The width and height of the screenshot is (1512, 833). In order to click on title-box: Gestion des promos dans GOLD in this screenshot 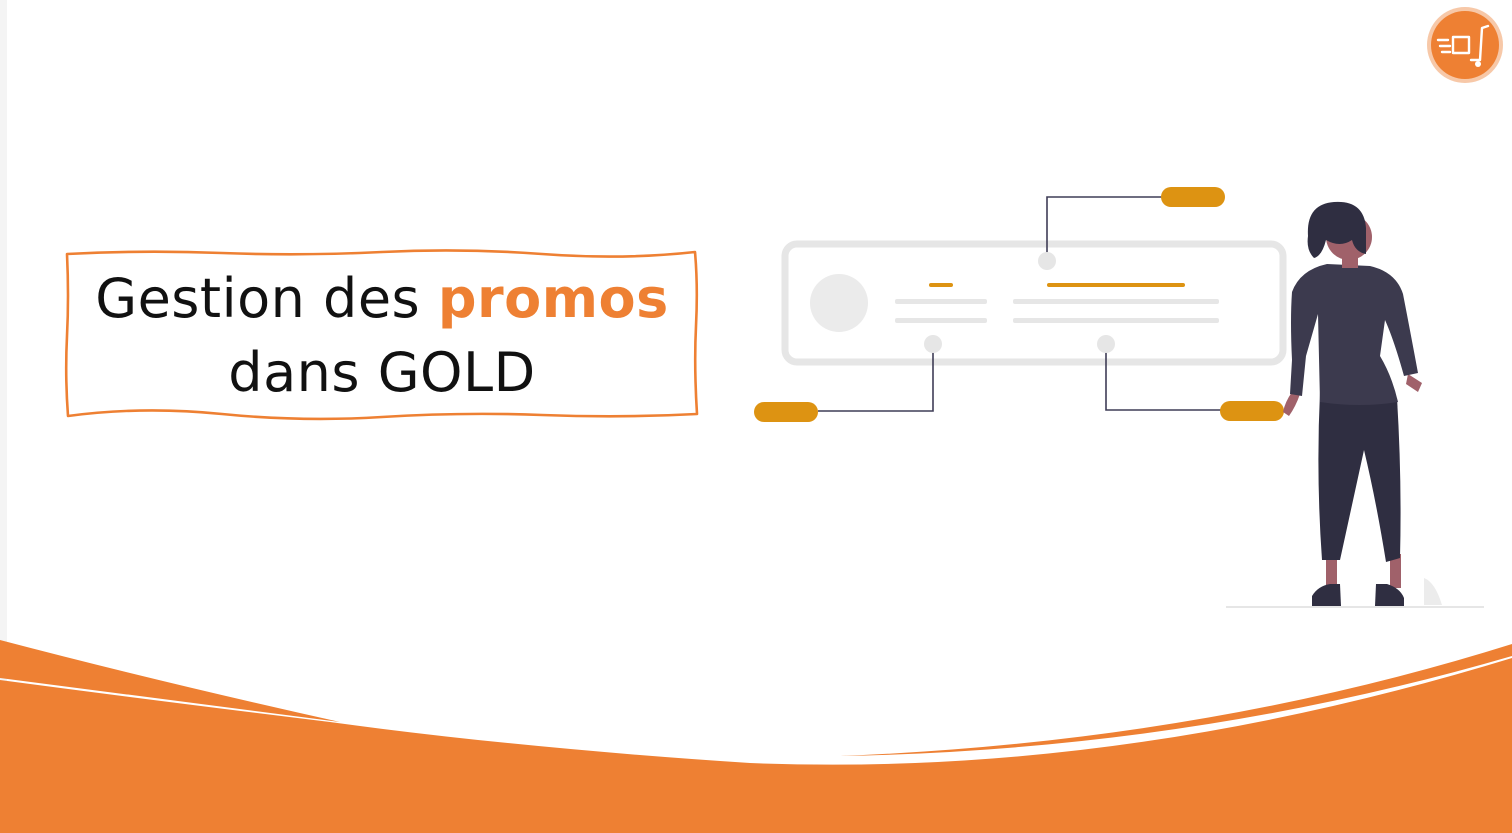, I will do `click(382, 334)`.